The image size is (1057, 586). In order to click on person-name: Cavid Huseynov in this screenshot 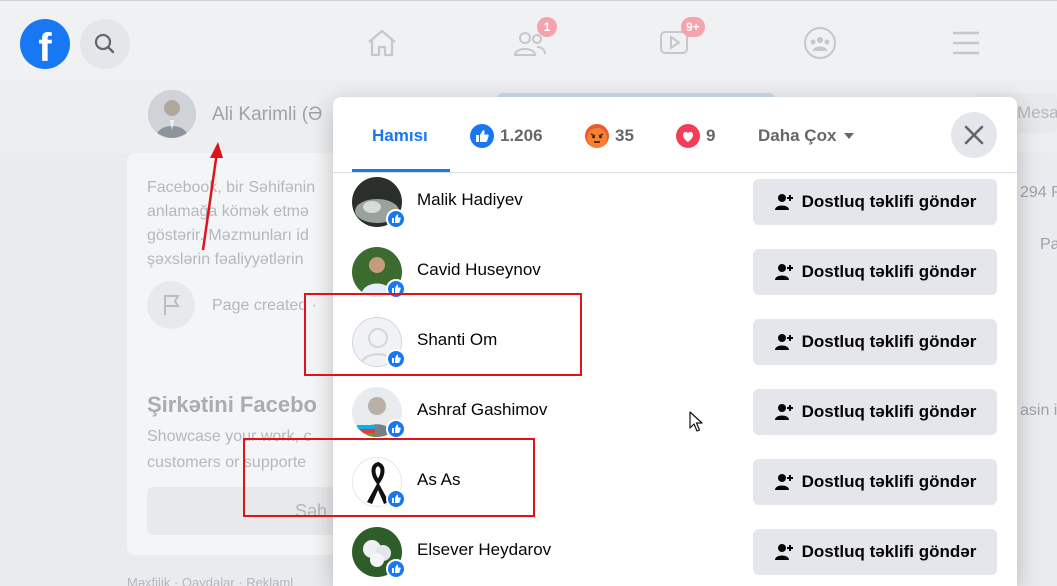, I will do `click(479, 270)`.